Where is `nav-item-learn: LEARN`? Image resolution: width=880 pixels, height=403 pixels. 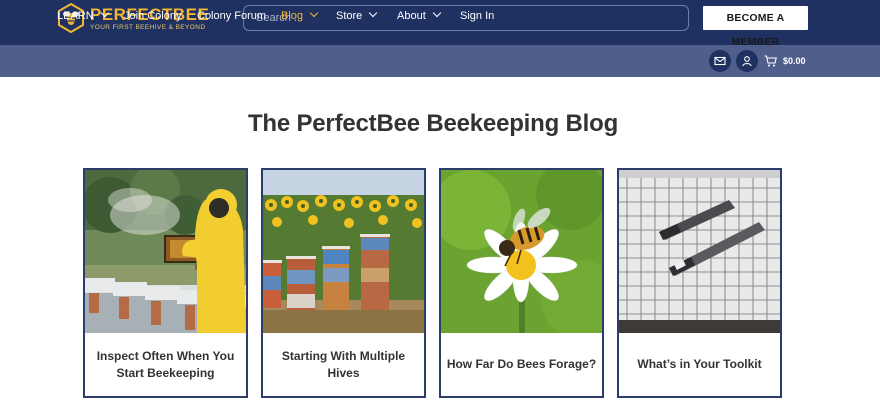 nav-item-learn: LEARN is located at coordinates (83, 16).